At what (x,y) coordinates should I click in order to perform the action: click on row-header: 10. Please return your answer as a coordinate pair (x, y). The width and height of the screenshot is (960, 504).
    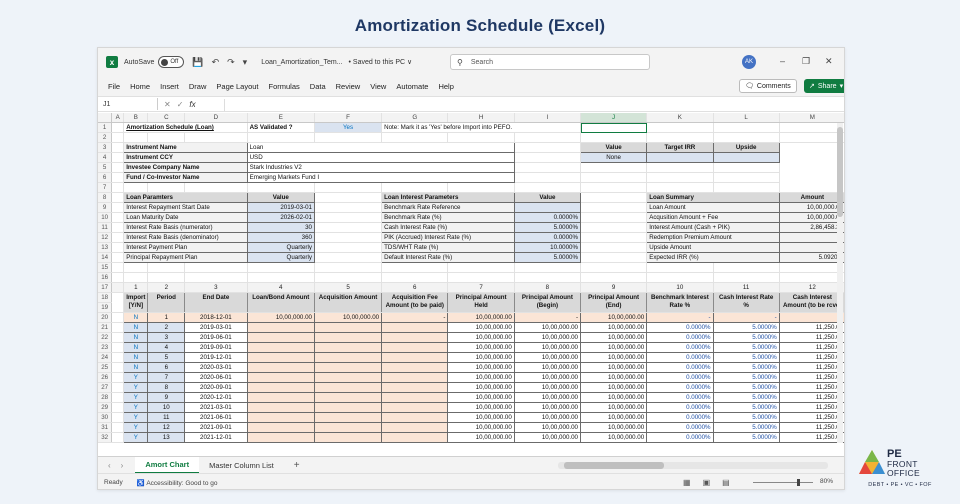
    Looking at the image, I should click on (105, 217).